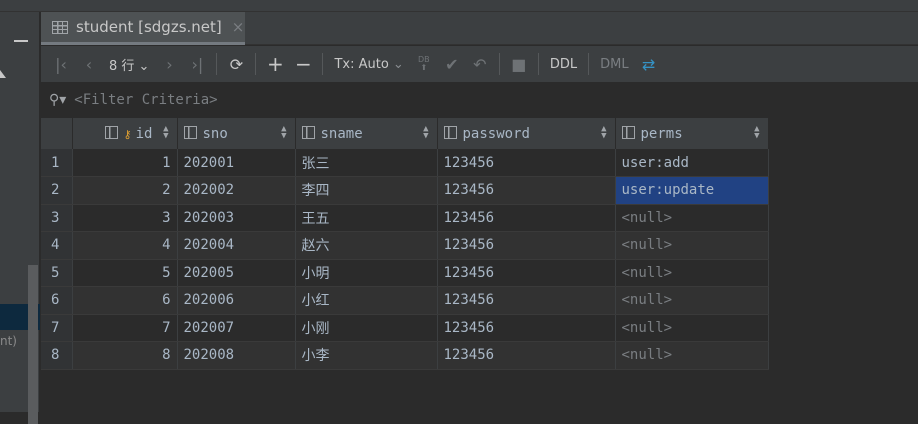 This screenshot has width=918, height=424. What do you see at coordinates (197, 64) in the screenshot?
I see `last-page-icon: ›|` at bounding box center [197, 64].